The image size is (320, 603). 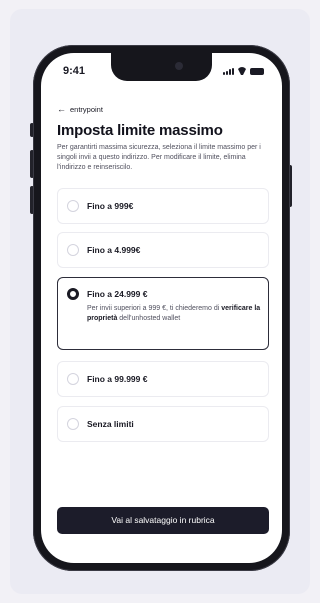 What do you see at coordinates (163, 424) in the screenshot?
I see `limit-option-unlimited: Senza limiti` at bounding box center [163, 424].